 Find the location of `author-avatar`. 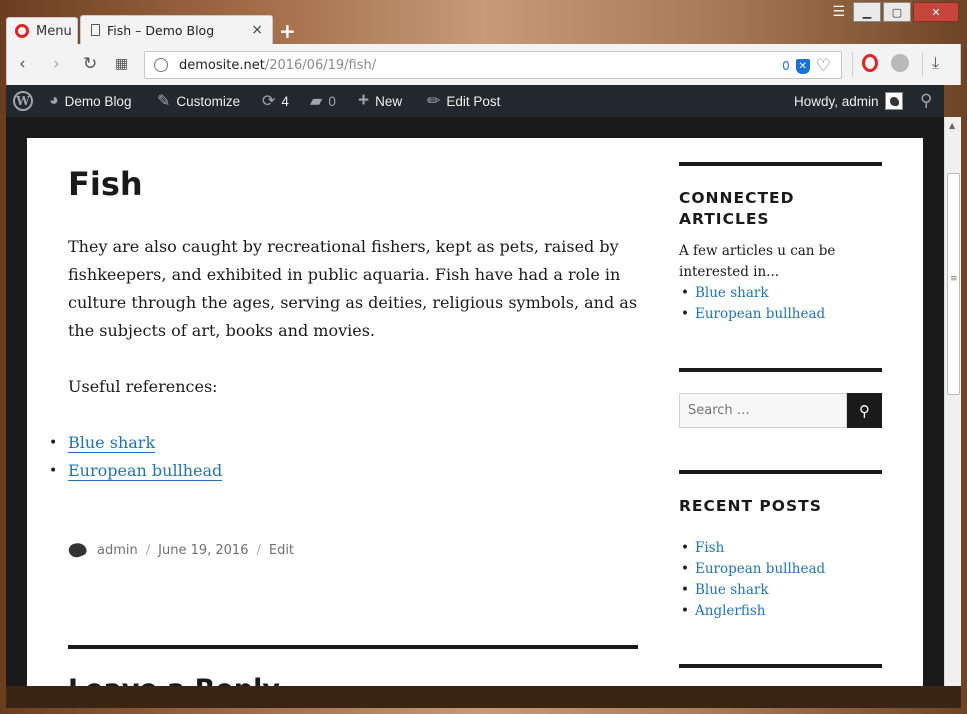

author-avatar is located at coordinates (78, 550).